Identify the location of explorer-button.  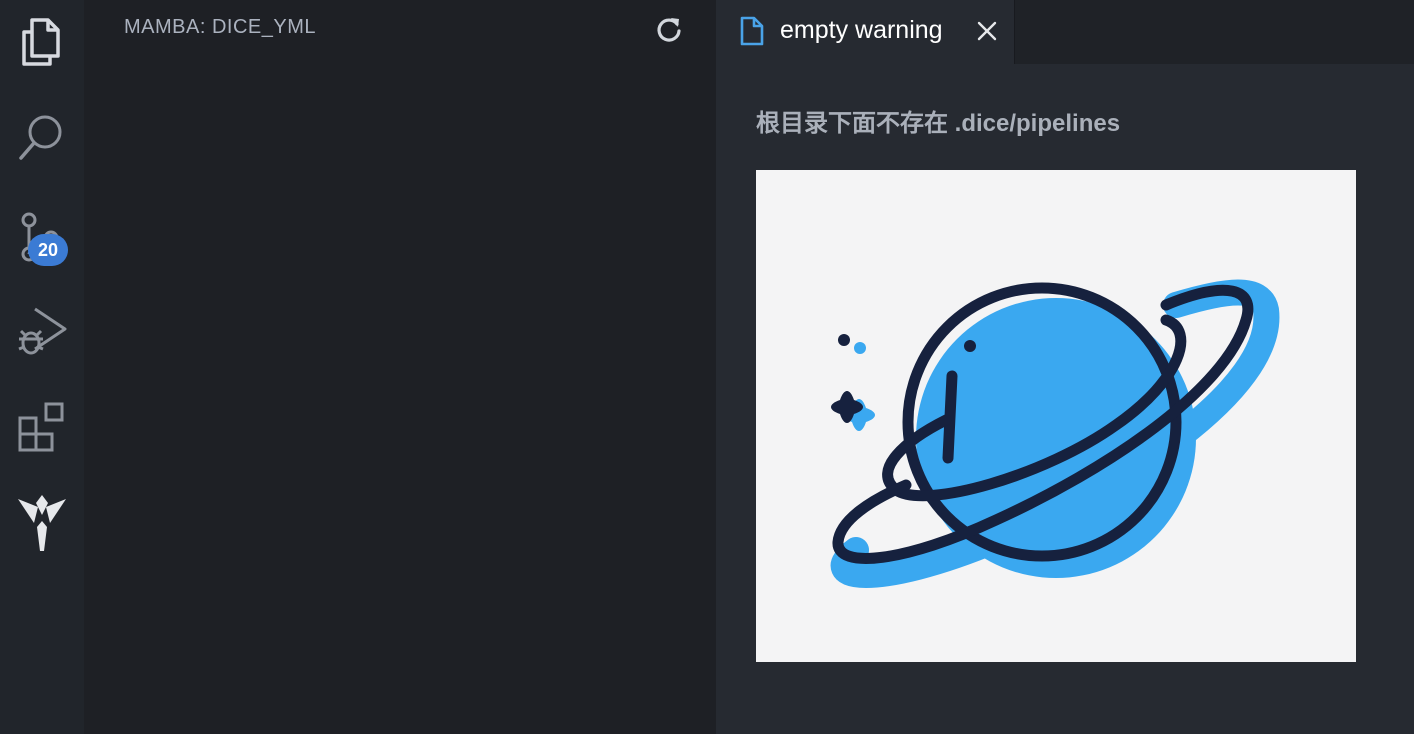
(42, 42).